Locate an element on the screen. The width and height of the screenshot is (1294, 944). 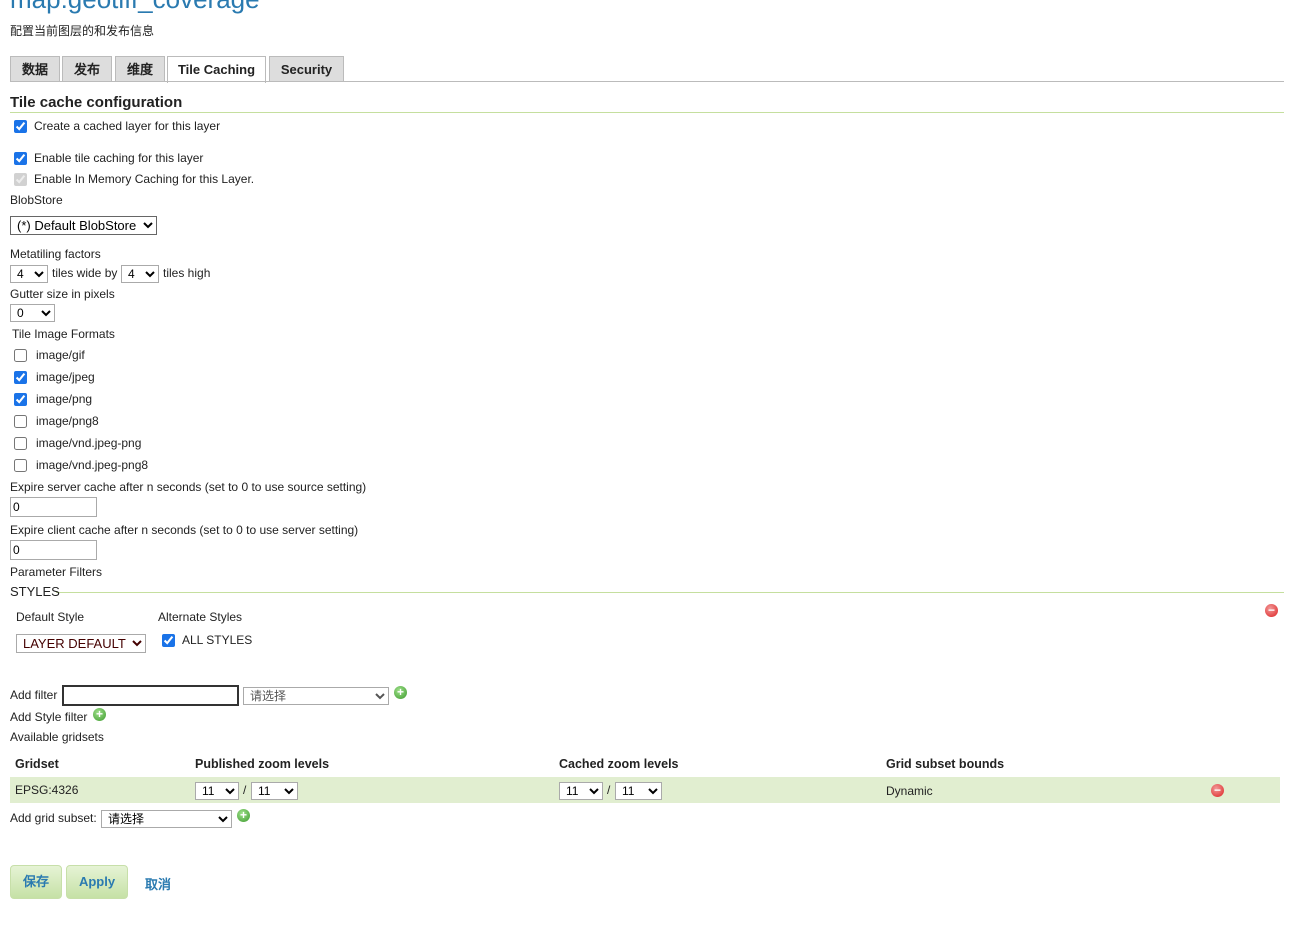
create-cached-label: Create a cached layer for this layer is located at coordinates (127, 126).